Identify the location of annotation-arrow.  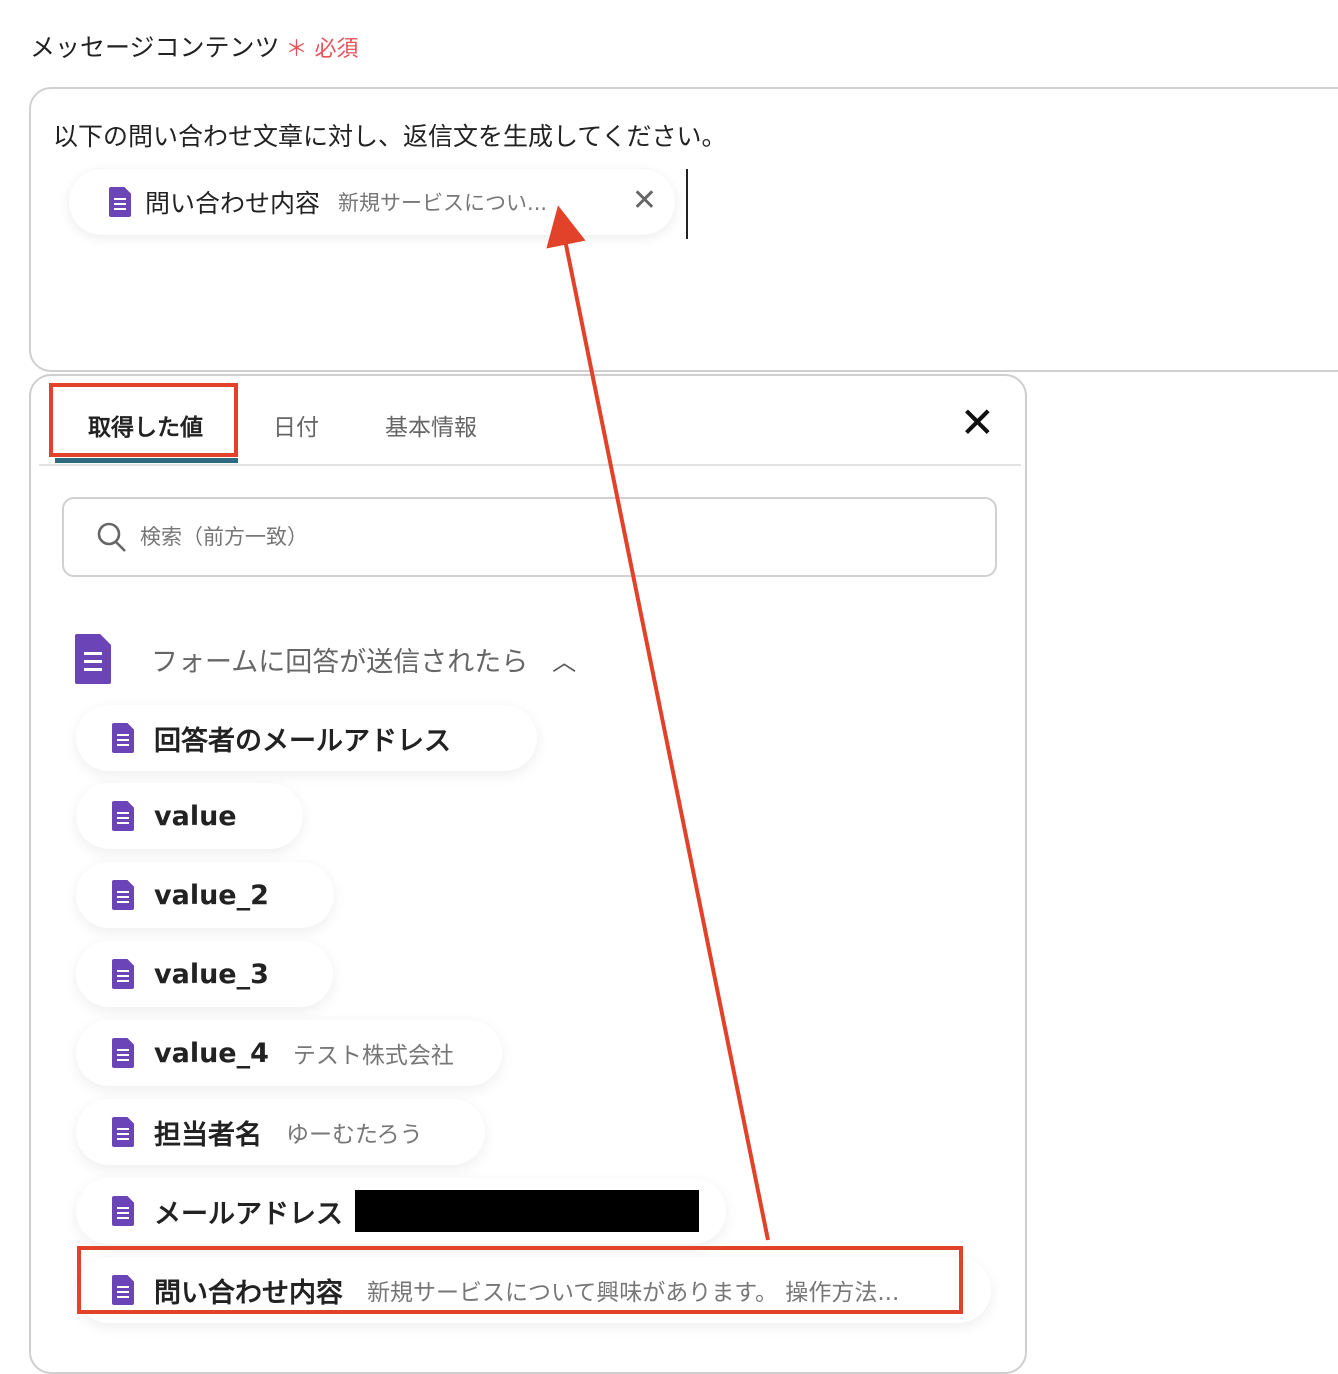
(658, 723).